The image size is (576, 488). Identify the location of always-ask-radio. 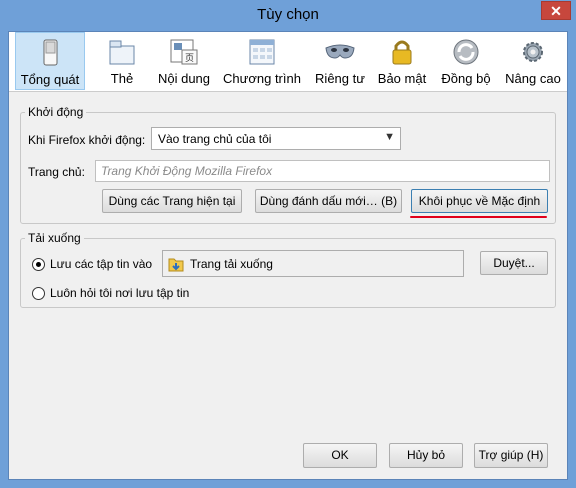
(38, 293).